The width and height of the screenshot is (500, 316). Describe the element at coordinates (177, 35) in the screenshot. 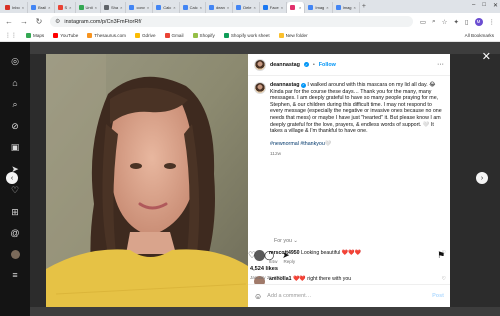

I see `bookmark-label: Gmail` at that location.